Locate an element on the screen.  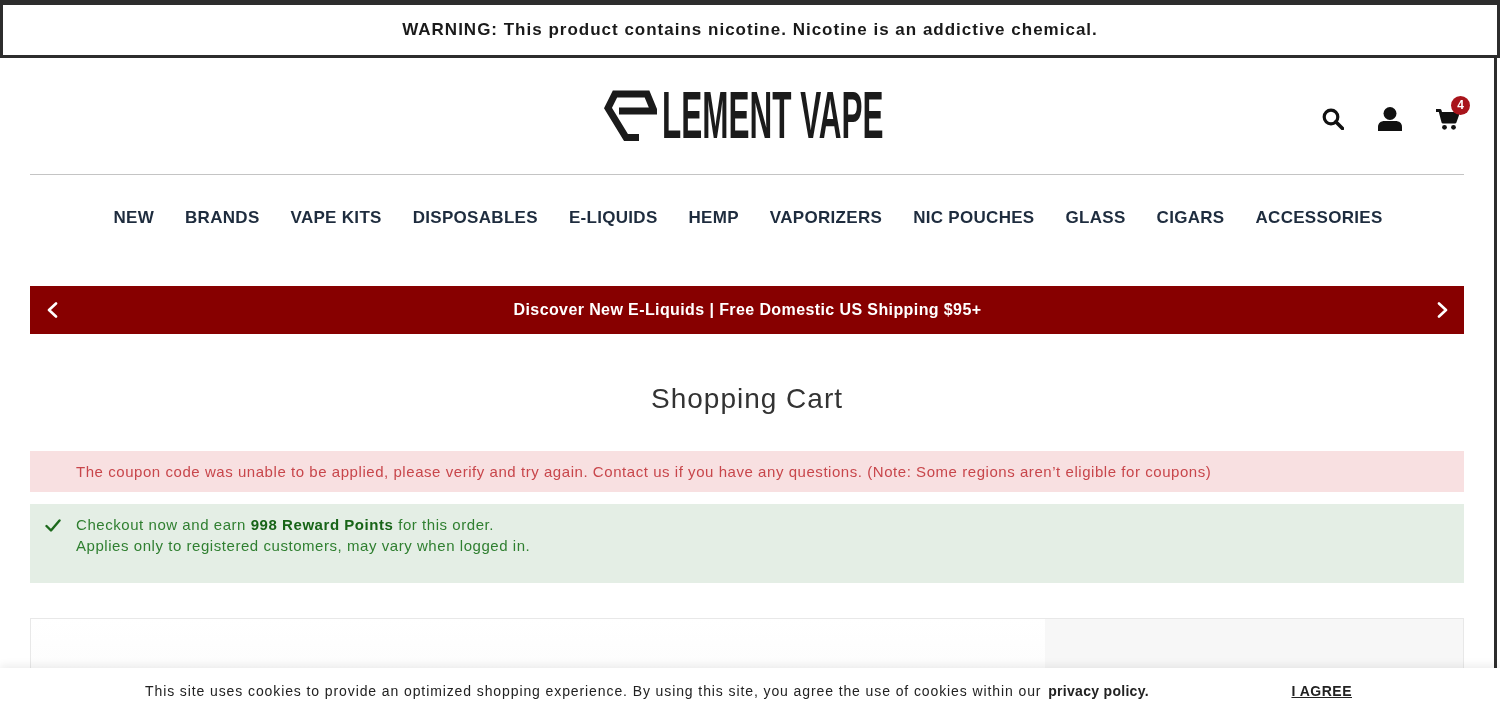
nav-link: NIC POUCHES is located at coordinates (974, 218).